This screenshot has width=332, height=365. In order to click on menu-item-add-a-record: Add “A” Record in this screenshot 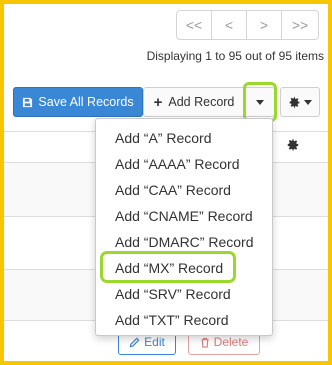, I will do `click(184, 138)`.